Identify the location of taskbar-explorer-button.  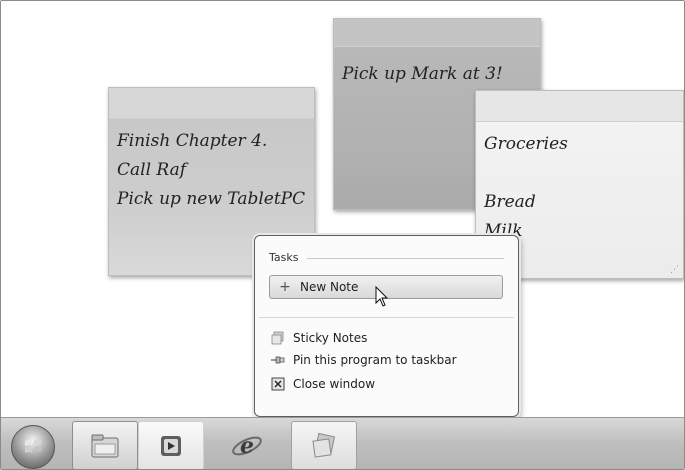
(105, 445).